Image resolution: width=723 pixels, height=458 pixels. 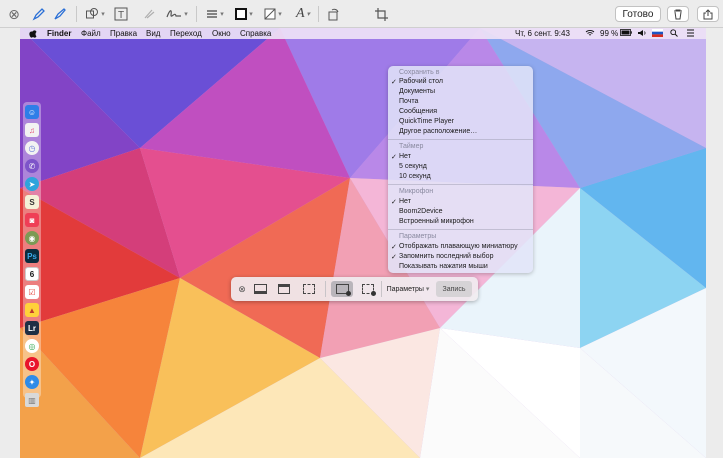 What do you see at coordinates (690, 34) in the screenshot?
I see `notification-center-icon` at bounding box center [690, 34].